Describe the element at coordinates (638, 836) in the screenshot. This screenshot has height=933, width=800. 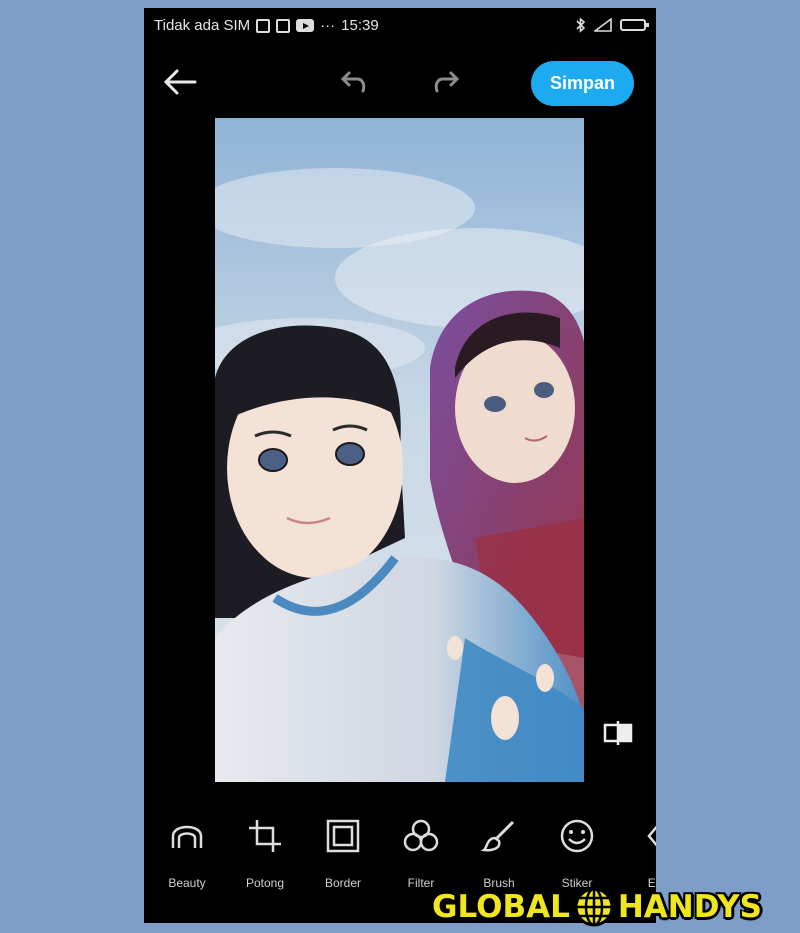
I see `effect-icon` at that location.